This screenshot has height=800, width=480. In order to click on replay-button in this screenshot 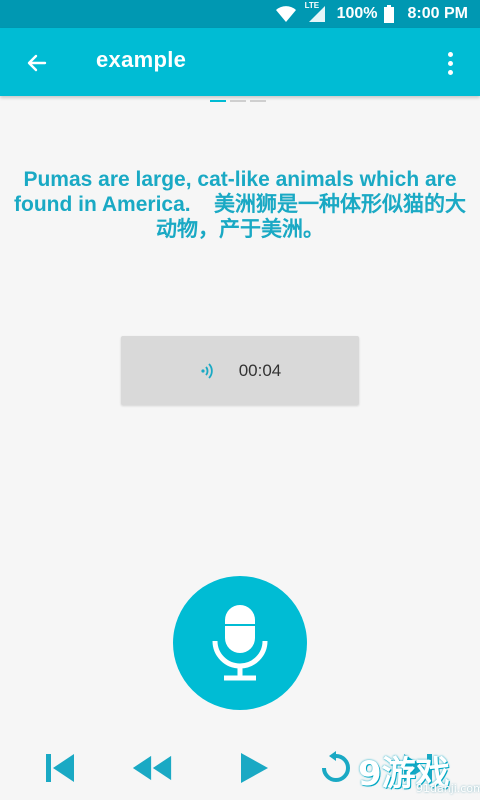, I will do `click(336, 768)`.